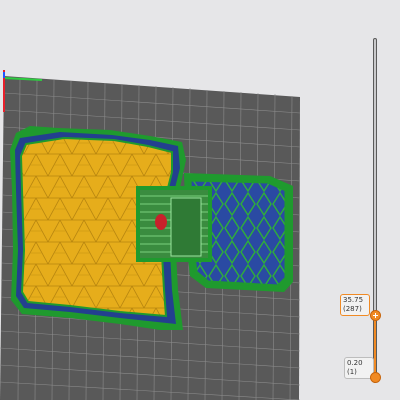  Describe the element at coordinates (352, 372) in the screenshot. I see `lower-layer-number: (1)` at that location.